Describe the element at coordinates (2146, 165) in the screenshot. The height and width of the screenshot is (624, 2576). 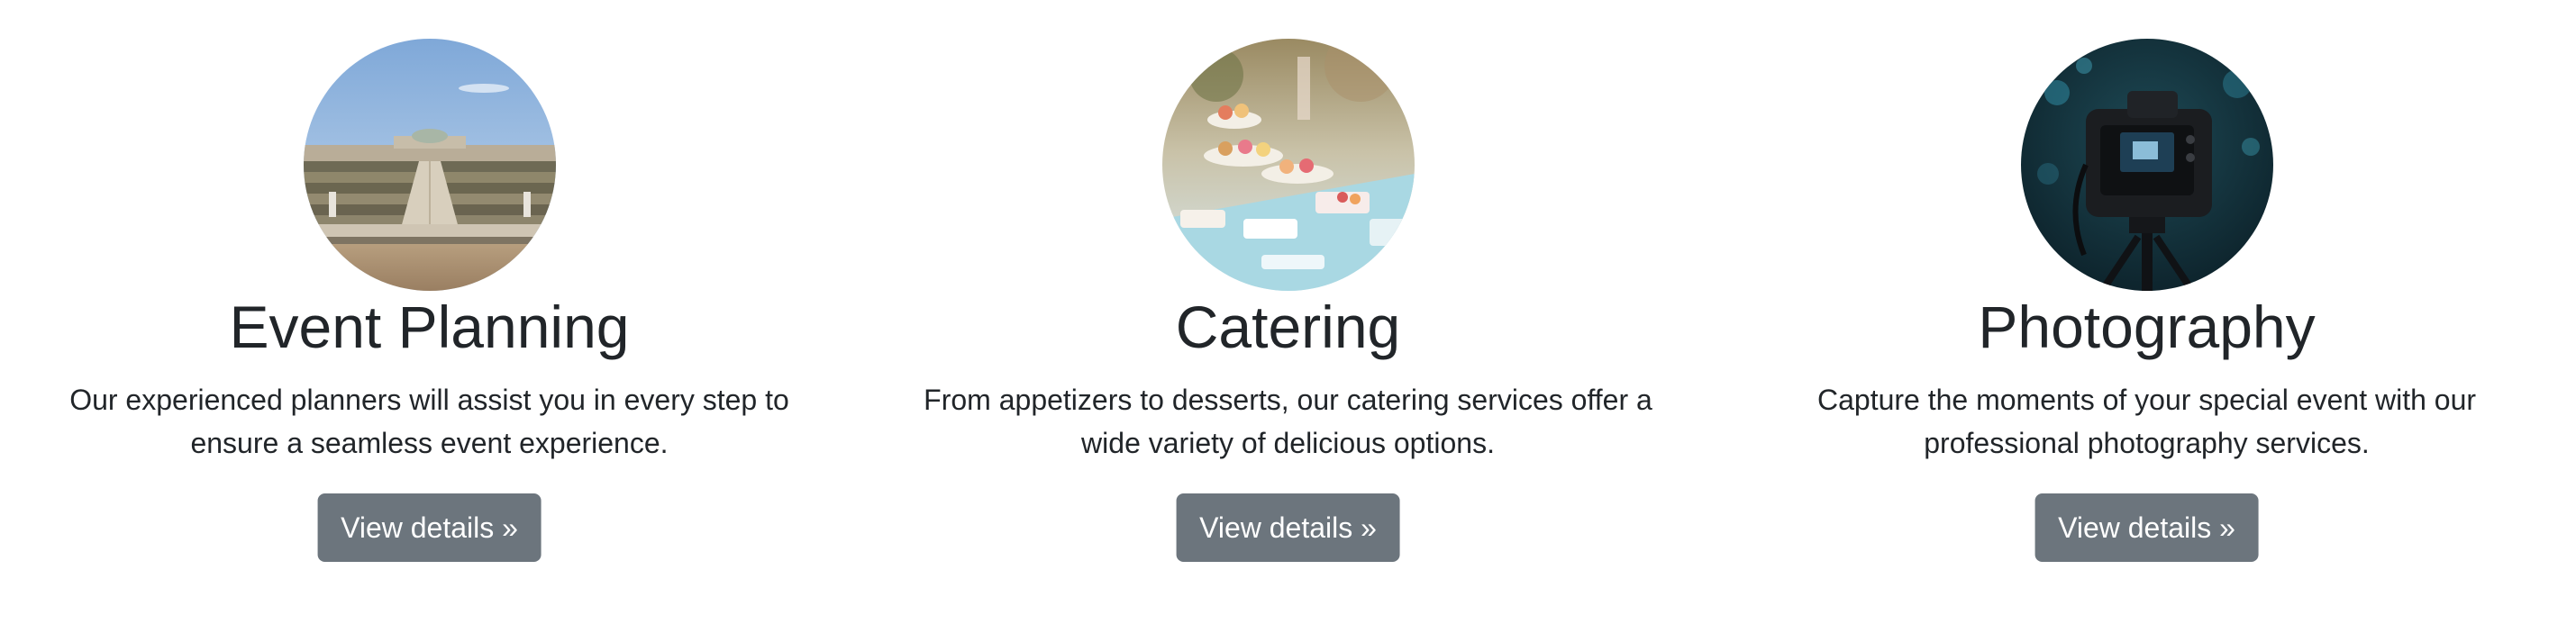
I see `photography-image` at that location.